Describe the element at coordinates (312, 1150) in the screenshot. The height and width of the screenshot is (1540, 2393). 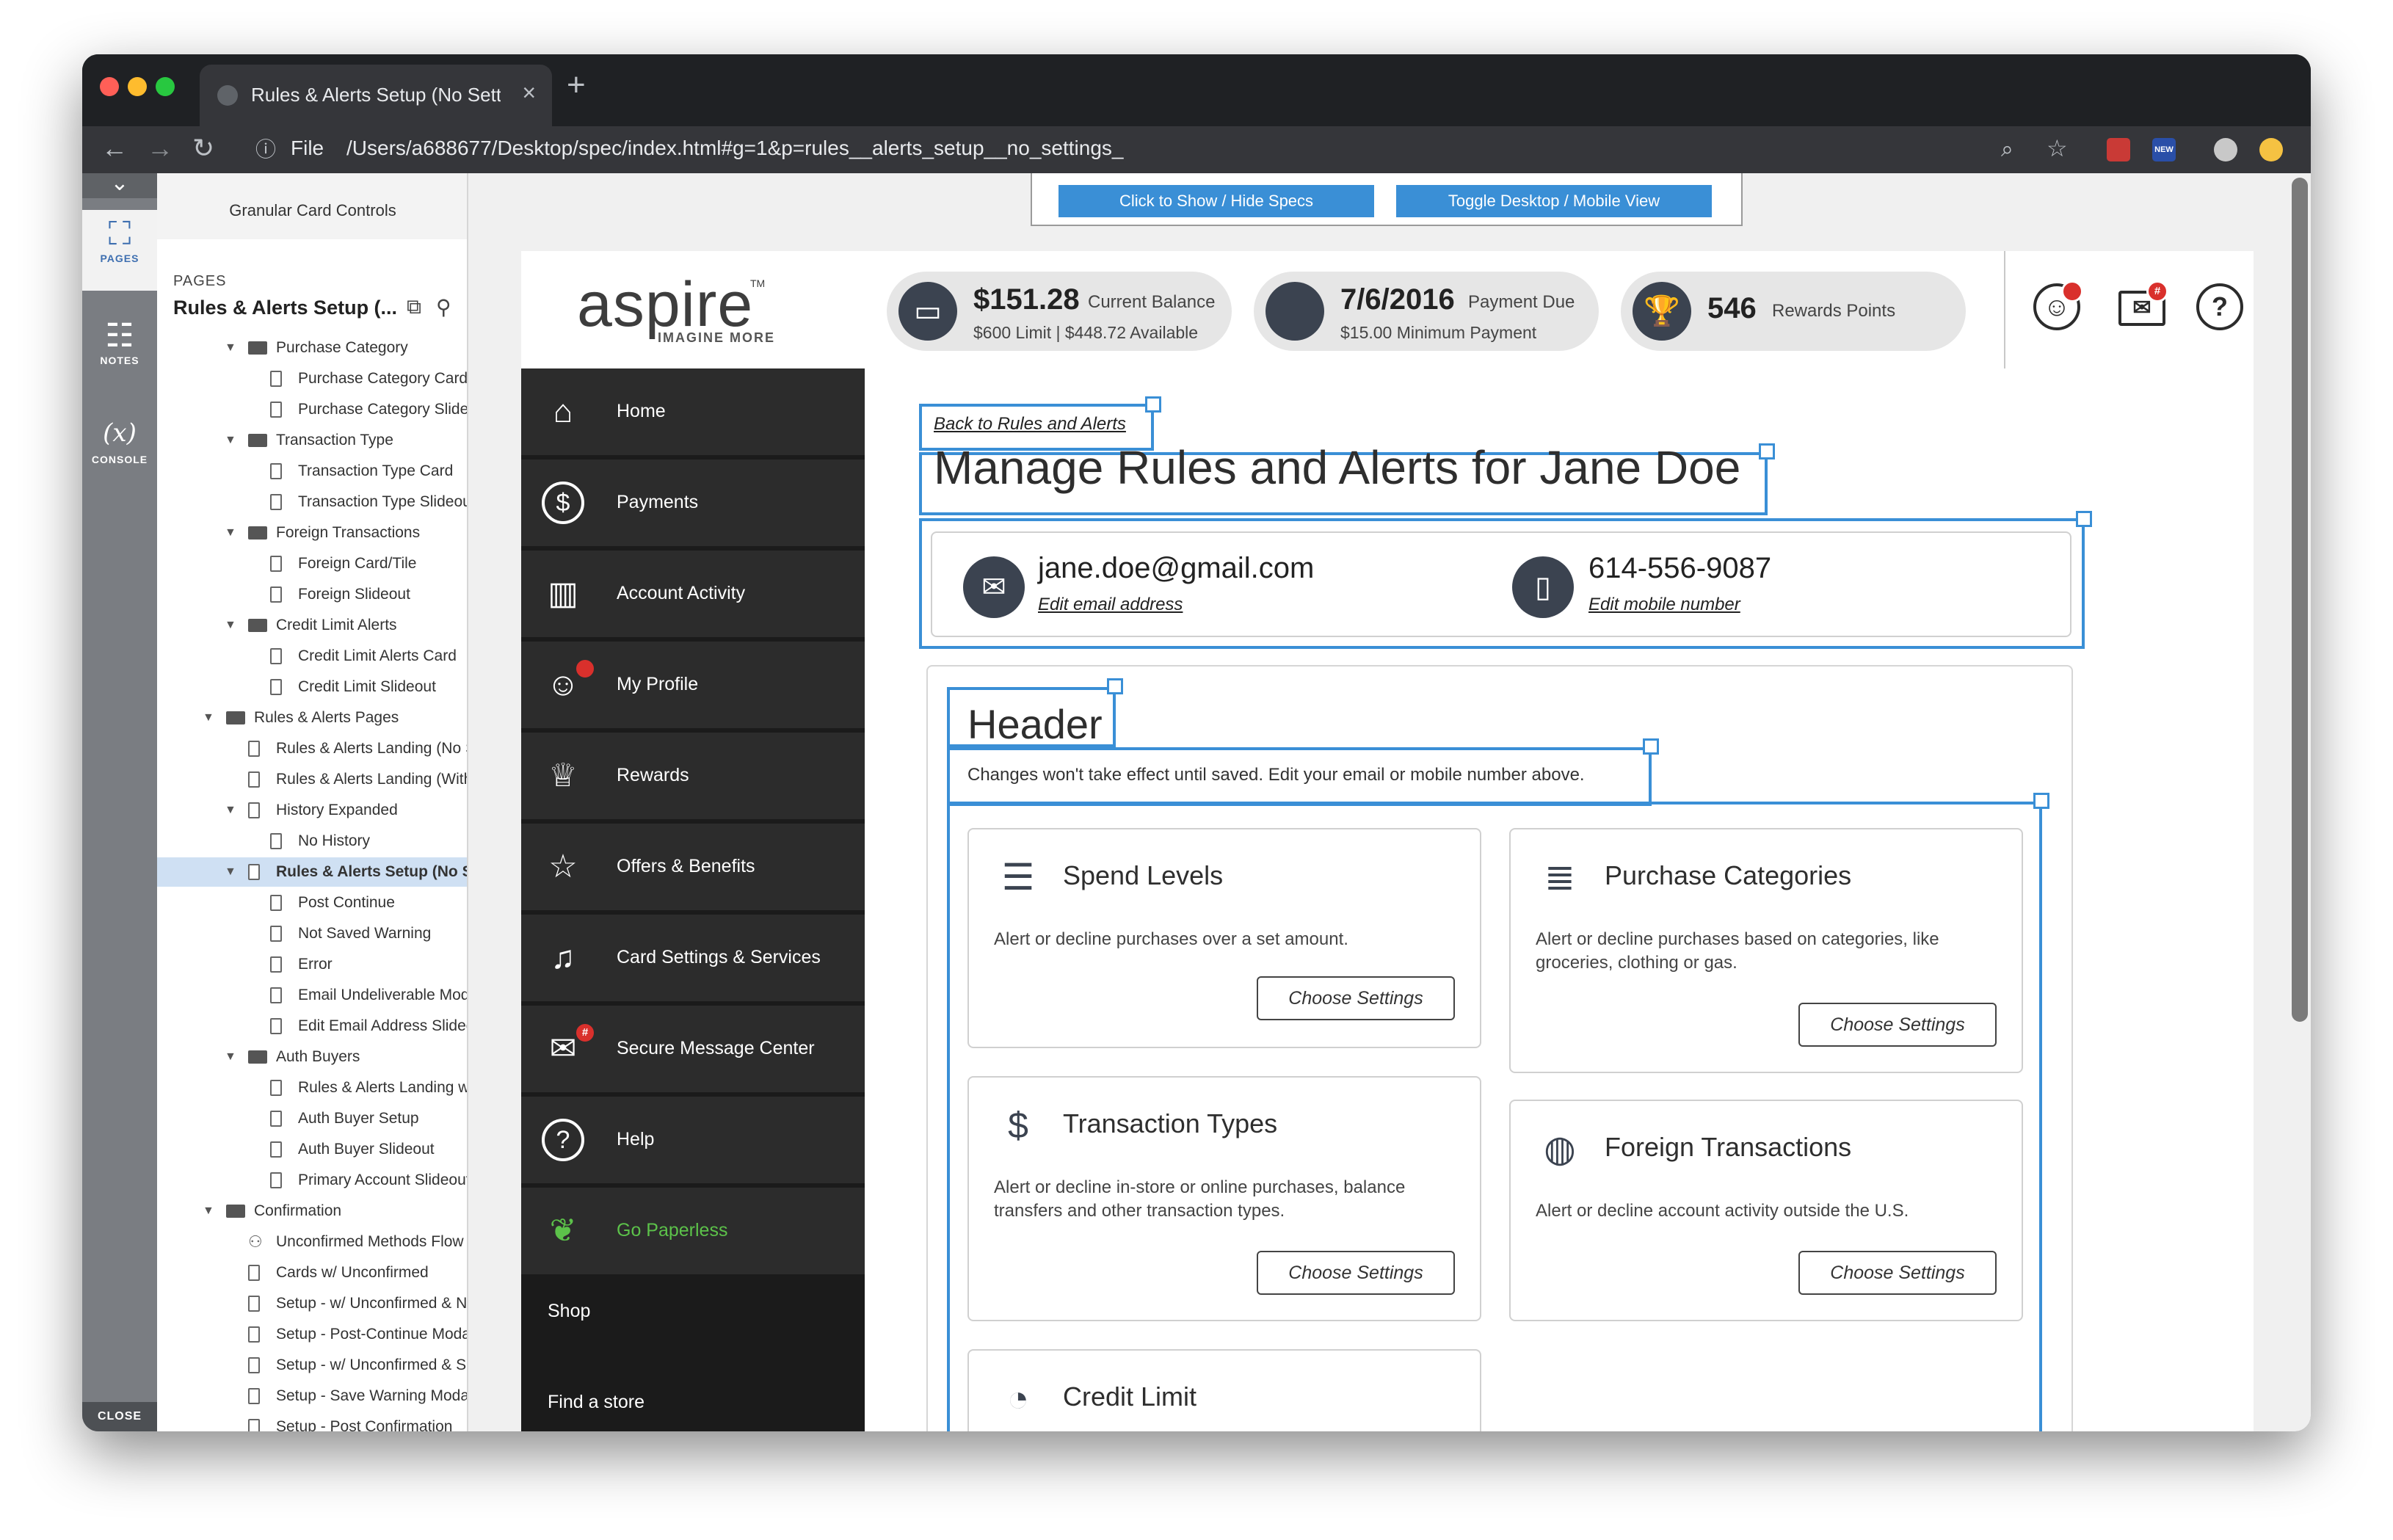
I see `tree-page: Auth Buyer Slideout` at that location.